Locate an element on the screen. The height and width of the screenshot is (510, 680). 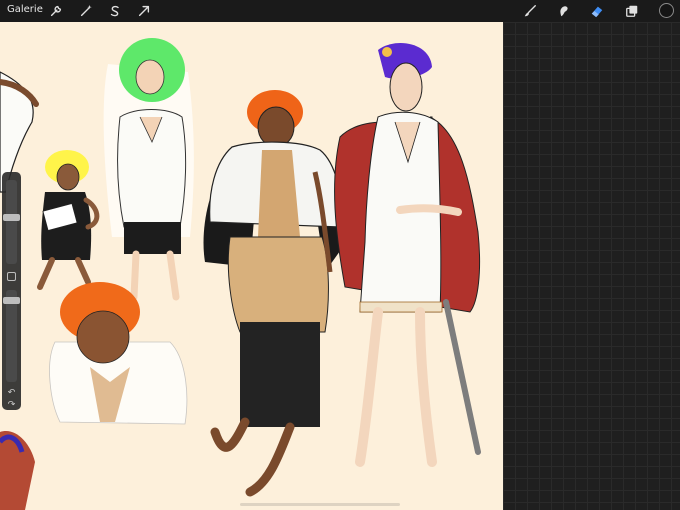
brush-icon is located at coordinates (530, 11).